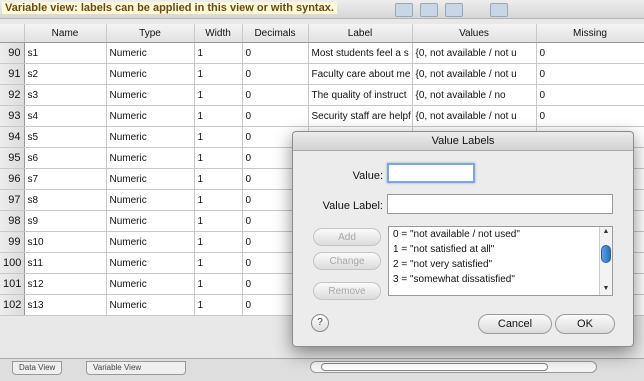 This screenshot has width=644, height=381. What do you see at coordinates (65, 200) in the screenshot?
I see `cell-name: s8` at bounding box center [65, 200].